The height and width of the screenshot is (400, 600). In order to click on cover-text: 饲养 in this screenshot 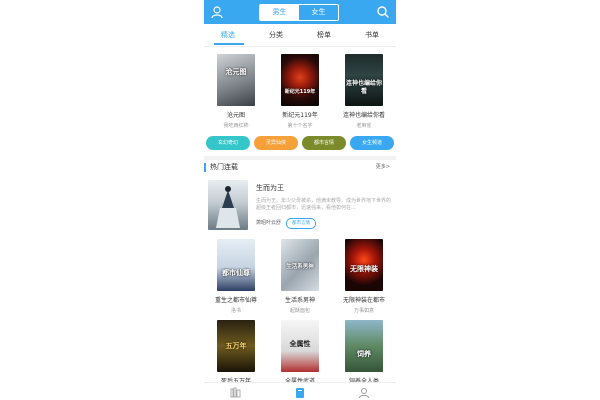, I will do `click(364, 354)`.